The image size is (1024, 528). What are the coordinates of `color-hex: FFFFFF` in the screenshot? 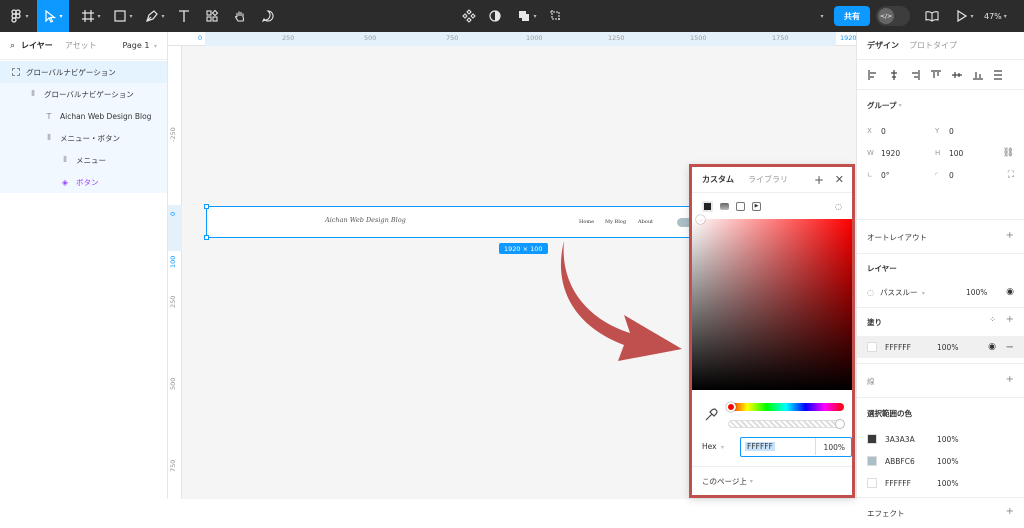 It's located at (911, 483).